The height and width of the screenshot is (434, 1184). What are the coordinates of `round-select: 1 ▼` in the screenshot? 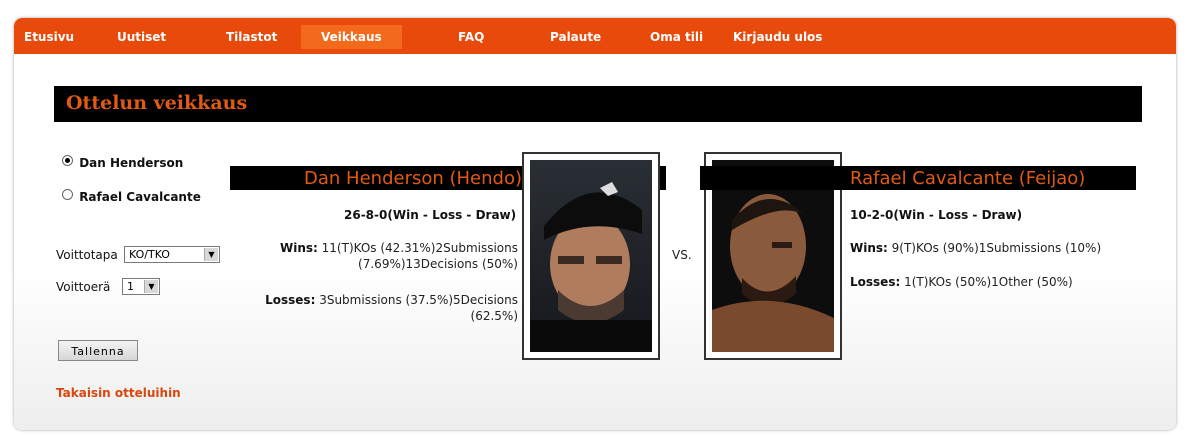 It's located at (141, 286).